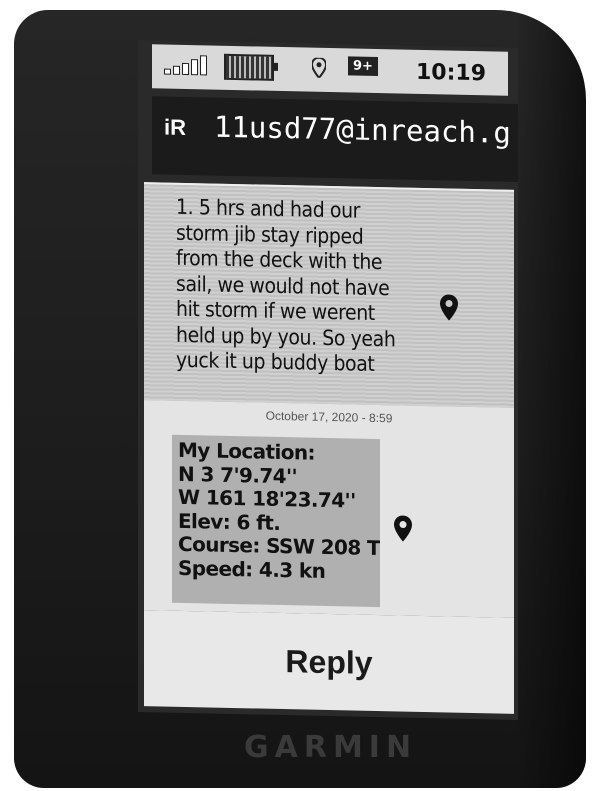 The height and width of the screenshot is (791, 597). I want to click on battery-icon, so click(249, 67).